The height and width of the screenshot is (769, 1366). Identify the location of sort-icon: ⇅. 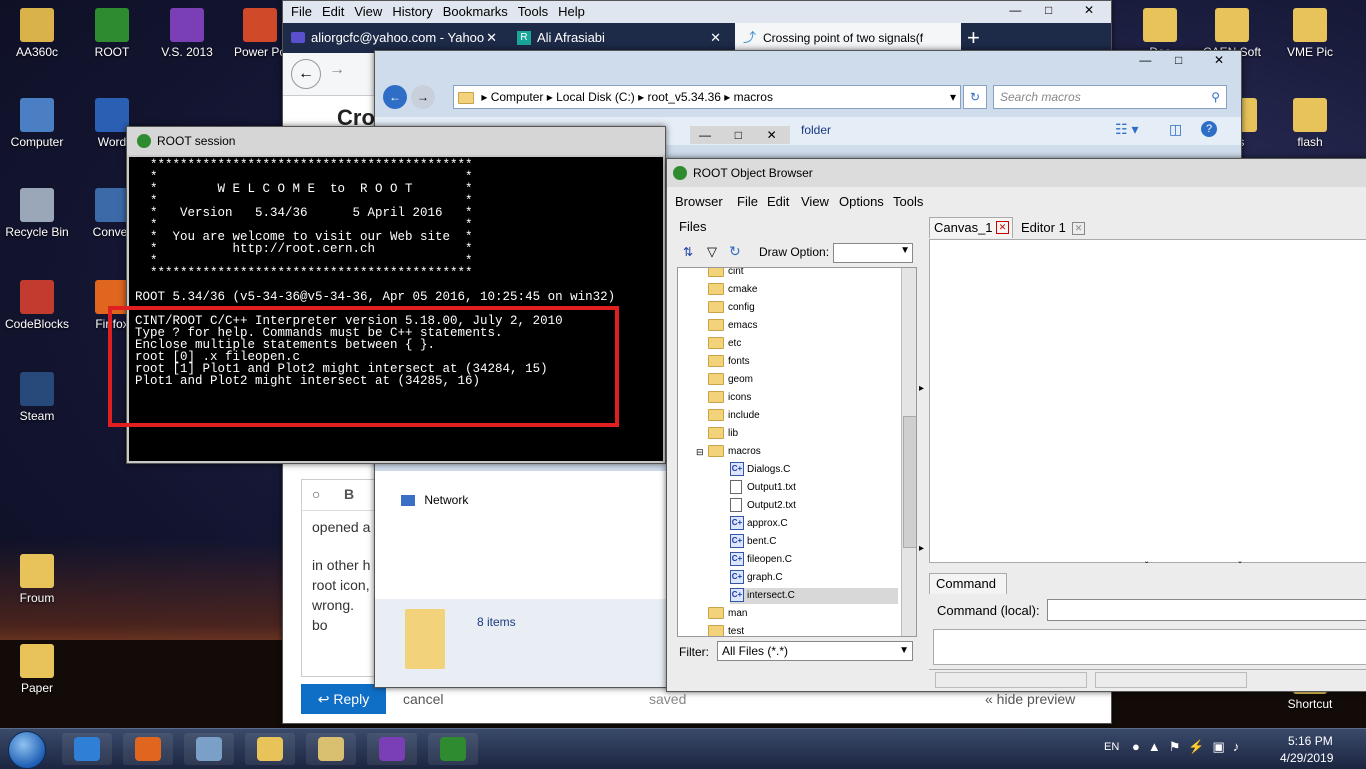
(688, 252).